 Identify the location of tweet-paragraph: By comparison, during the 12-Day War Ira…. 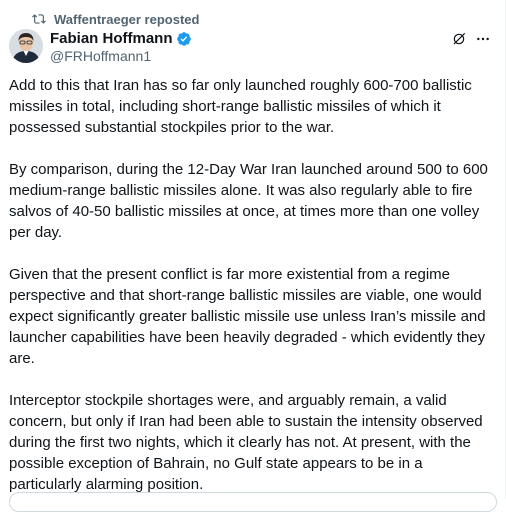
(248, 201).